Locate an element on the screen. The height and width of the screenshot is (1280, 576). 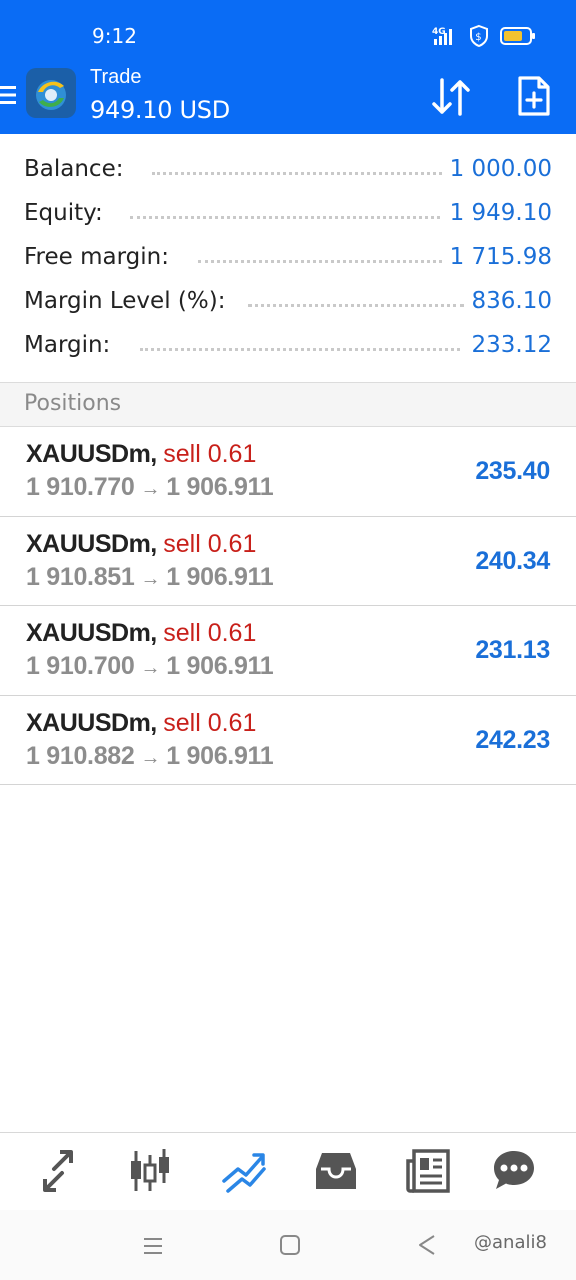
page-title: Trade is located at coordinates (116, 77).